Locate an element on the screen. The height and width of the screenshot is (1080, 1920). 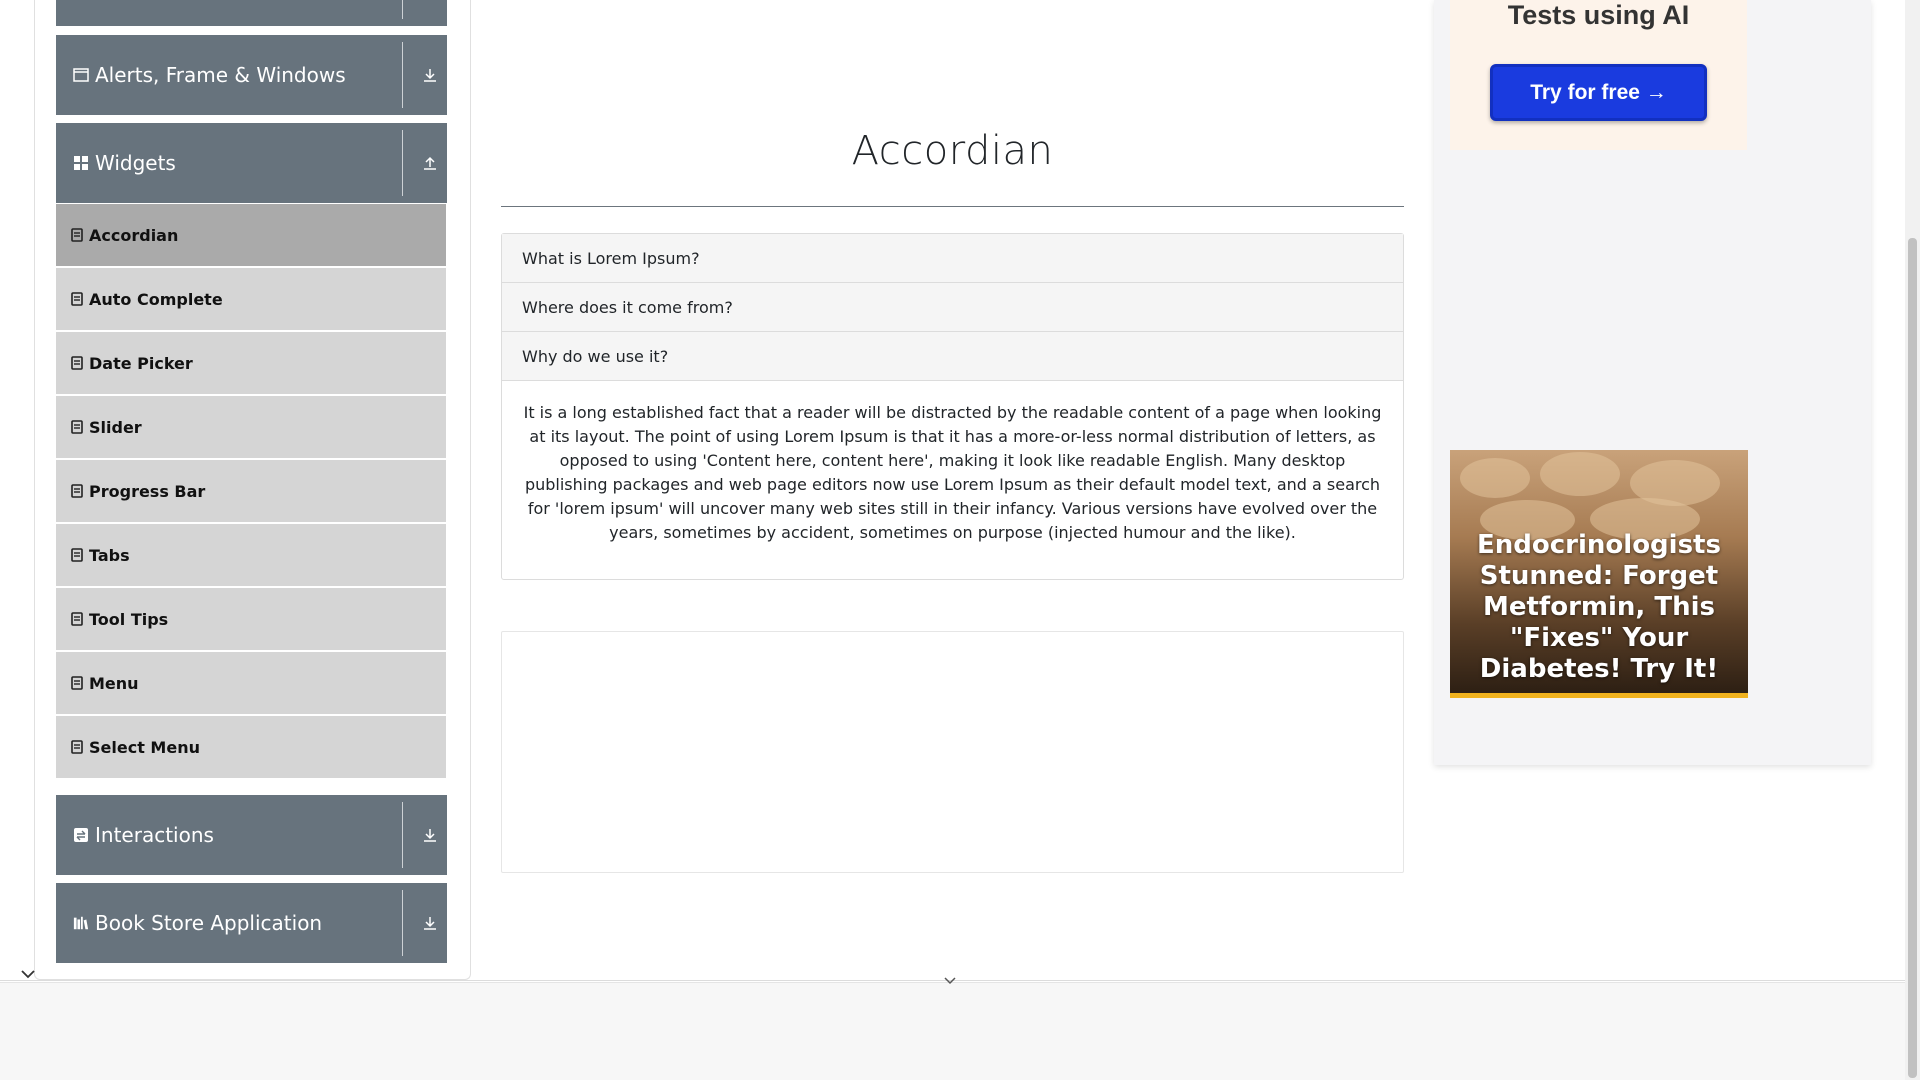
menu-item-menu: Menu is located at coordinates (251, 683).